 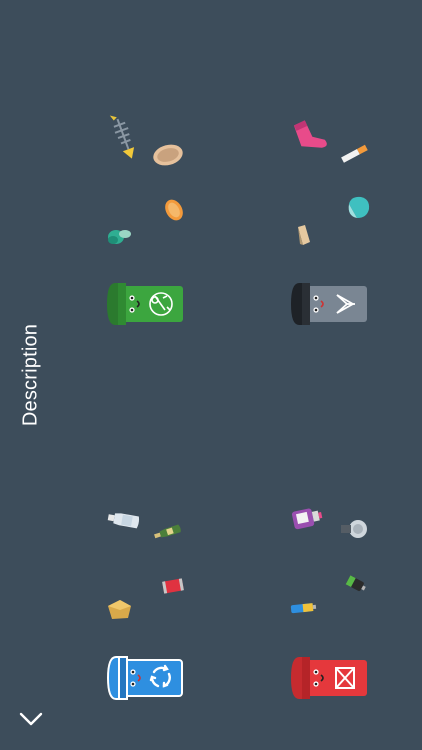 I want to click on cigarette-icon, so click(x=354, y=154).